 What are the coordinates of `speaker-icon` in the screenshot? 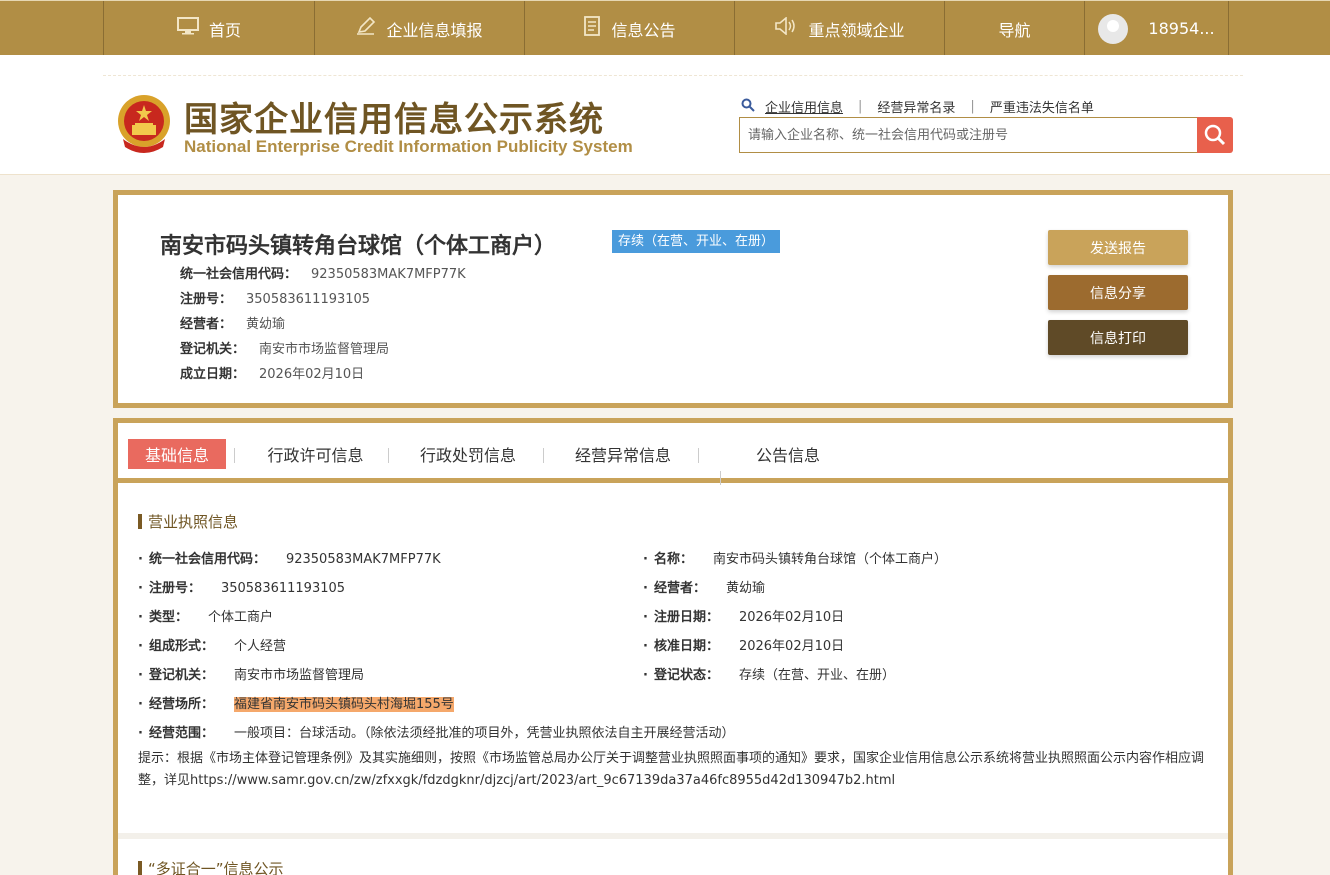 It's located at (786, 28).